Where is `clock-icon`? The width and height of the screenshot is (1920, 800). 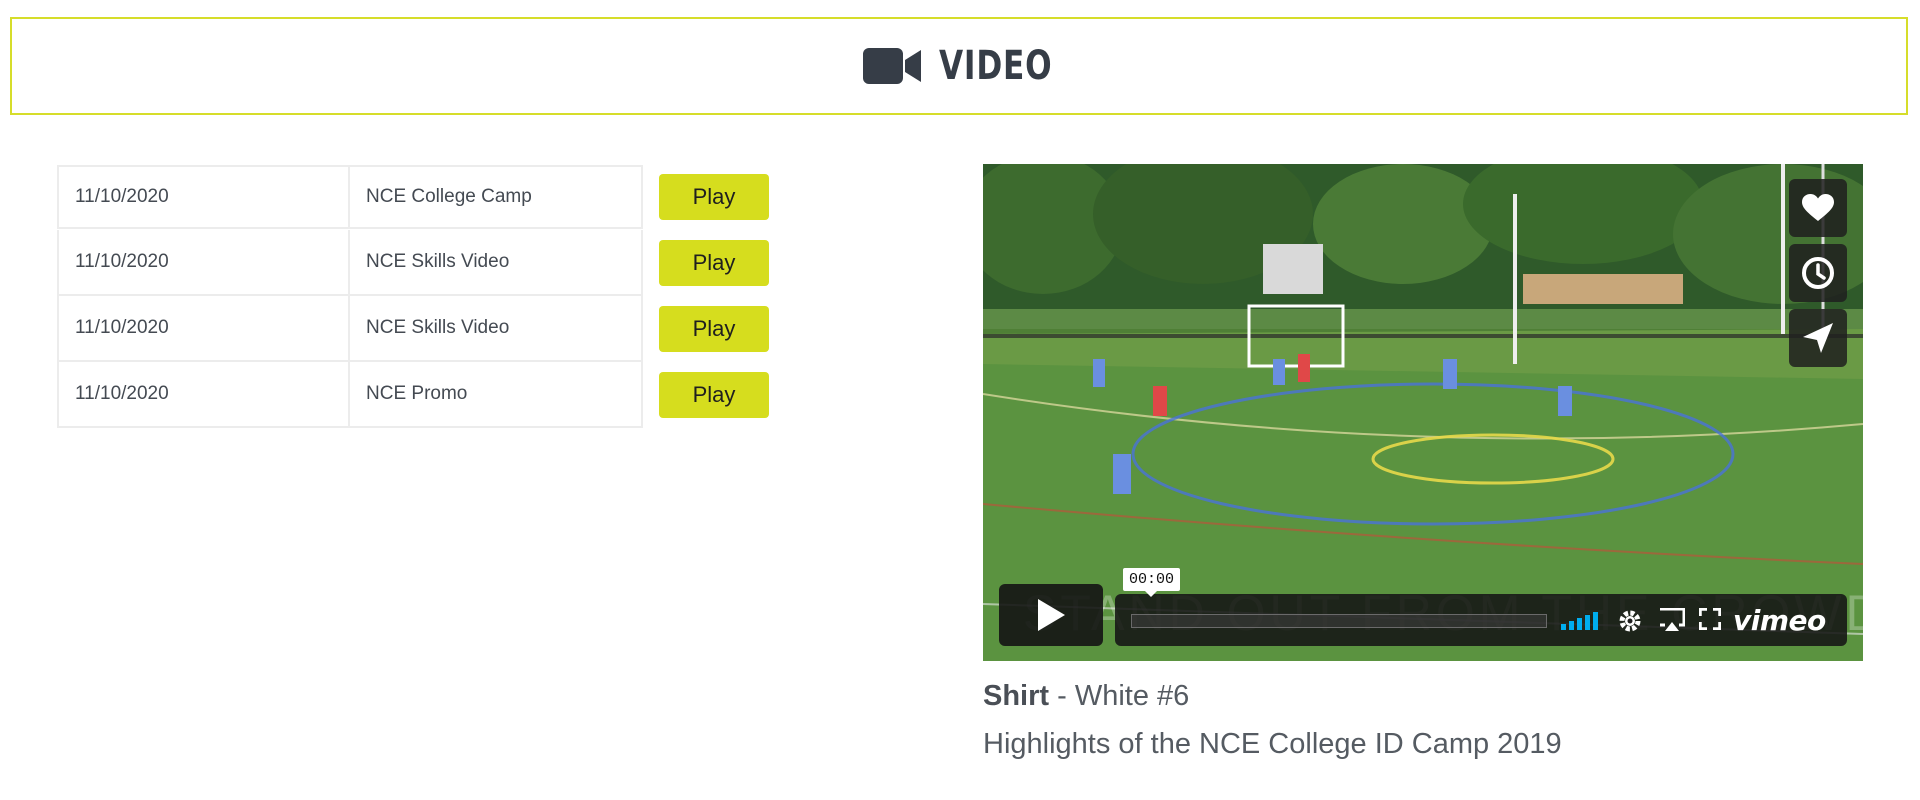 clock-icon is located at coordinates (1818, 273).